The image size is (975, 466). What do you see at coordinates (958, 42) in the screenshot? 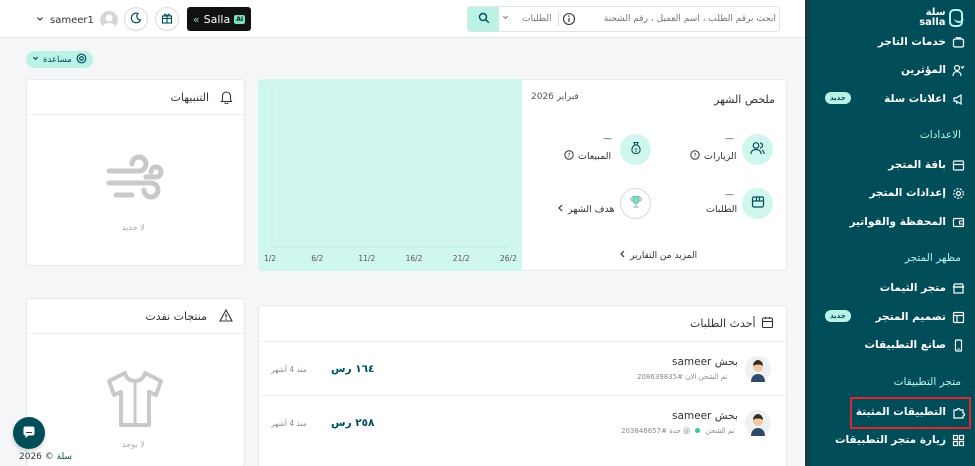
I see `merchant-services-icon` at bounding box center [958, 42].